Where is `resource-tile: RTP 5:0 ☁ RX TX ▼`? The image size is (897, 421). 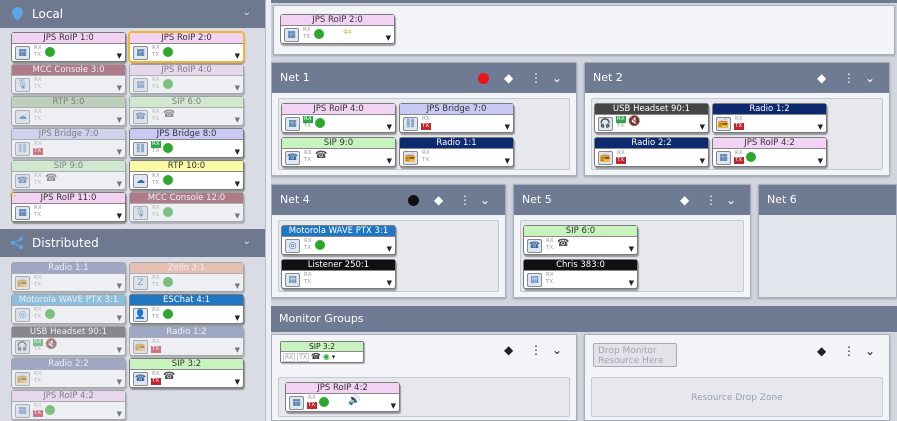
resource-tile: RTP 5:0 ☁ RX TX ▼ is located at coordinates (68, 111).